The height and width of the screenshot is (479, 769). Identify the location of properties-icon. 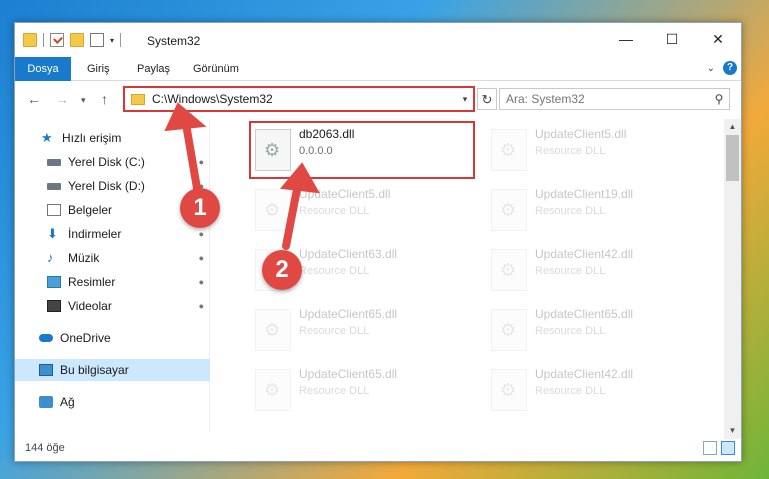
(57, 40).